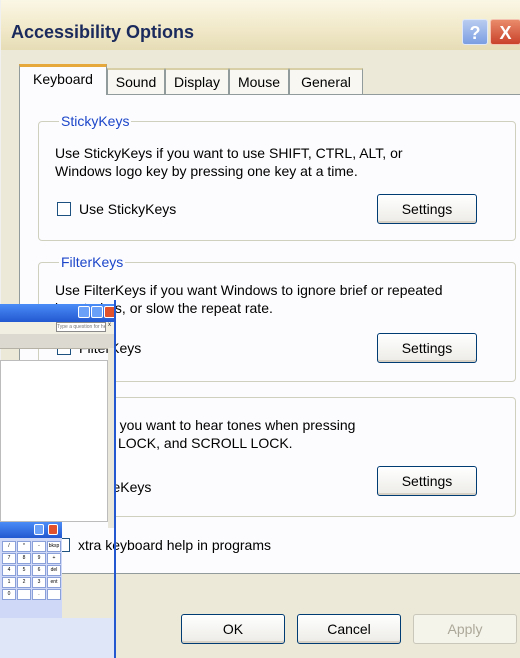 The width and height of the screenshot is (520, 658). Describe the element at coordinates (475, 32) in the screenshot. I see `help-button: ?` at that location.